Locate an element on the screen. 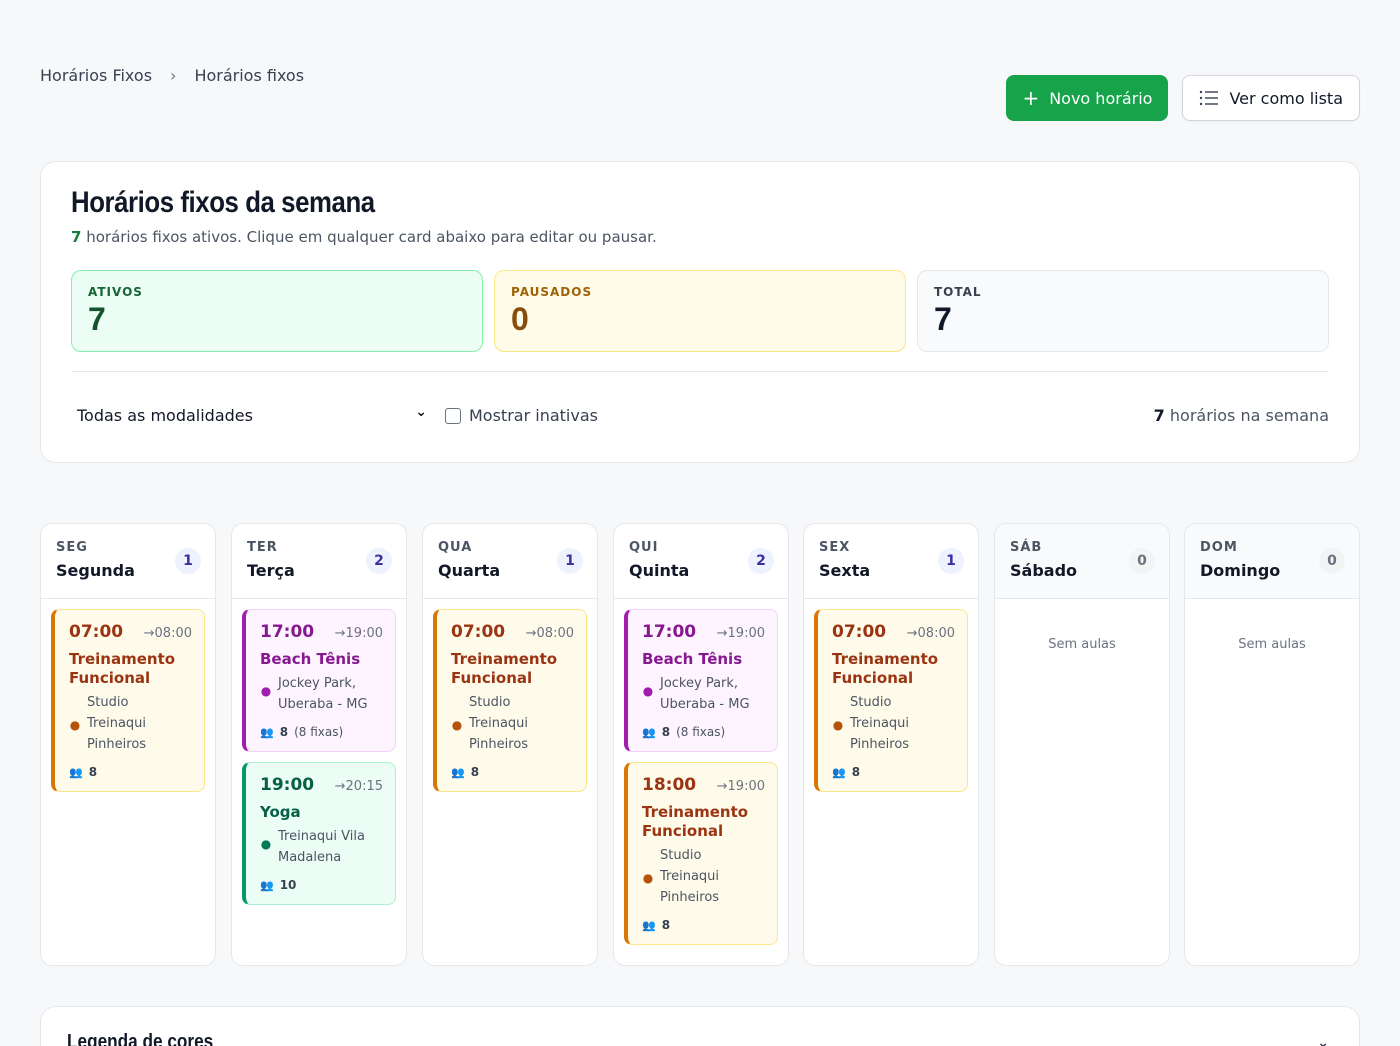 This screenshot has width=1400, height=1046. day-header: SEG Segunda 1 is located at coordinates (128, 561).